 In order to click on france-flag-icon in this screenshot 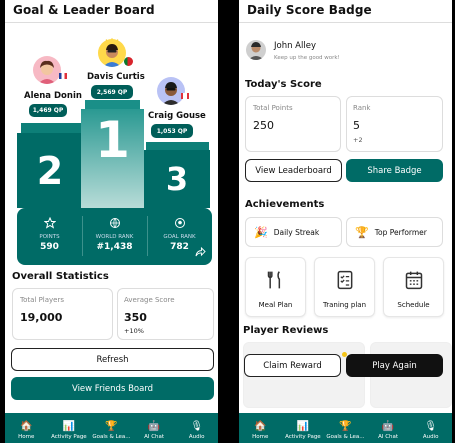, I will do `click(63, 76)`.